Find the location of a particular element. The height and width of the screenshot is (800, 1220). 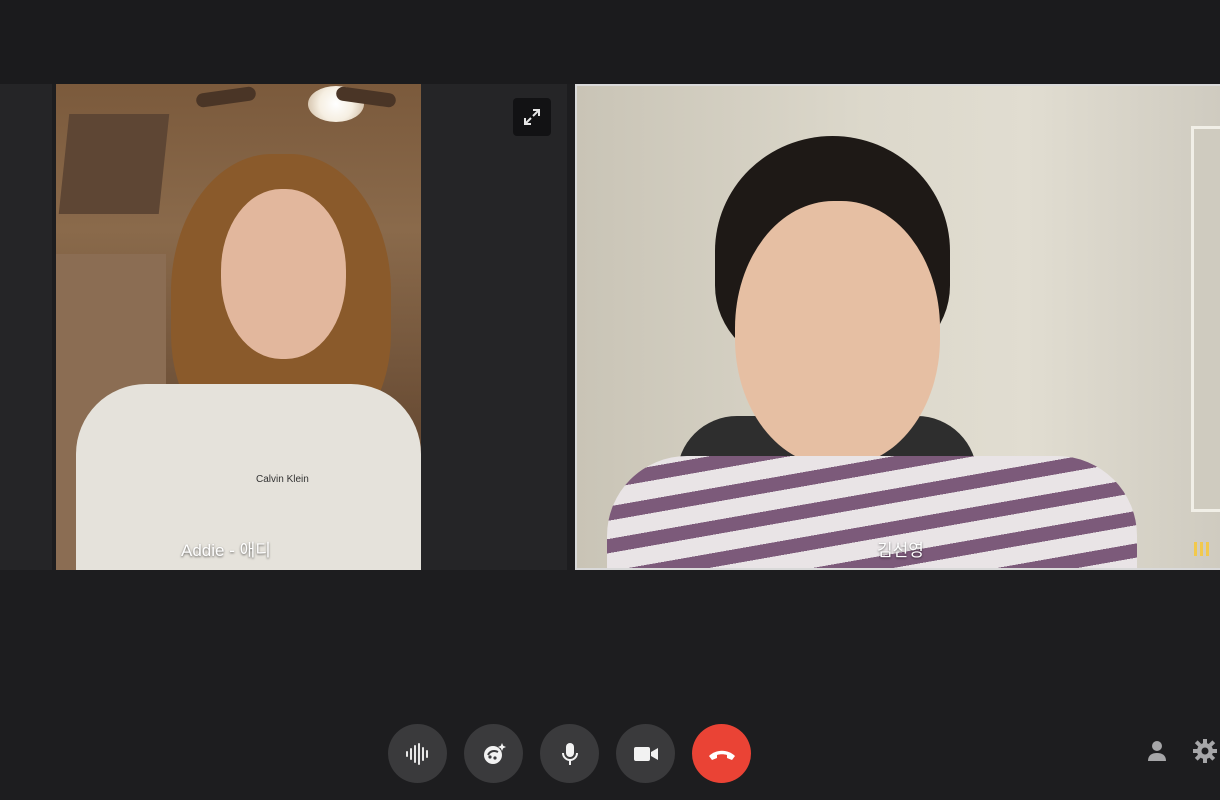

top-bar is located at coordinates (610, 42).